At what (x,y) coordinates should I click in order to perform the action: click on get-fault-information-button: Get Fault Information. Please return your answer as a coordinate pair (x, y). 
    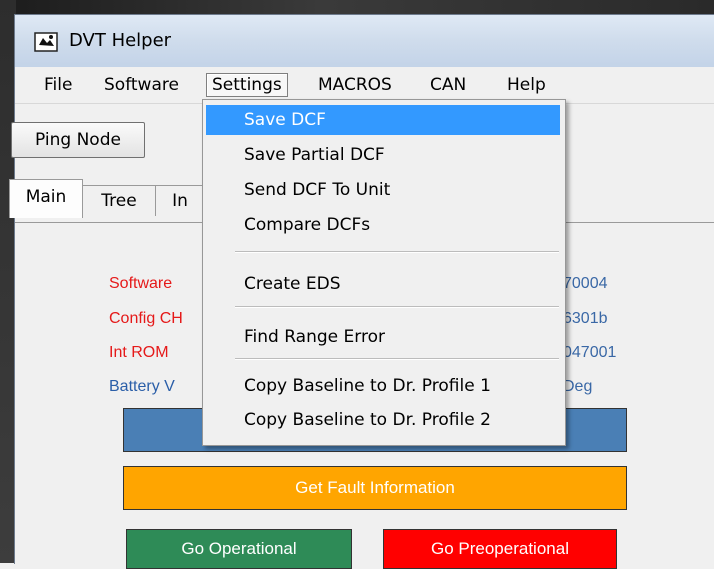
    Looking at the image, I should click on (375, 488).